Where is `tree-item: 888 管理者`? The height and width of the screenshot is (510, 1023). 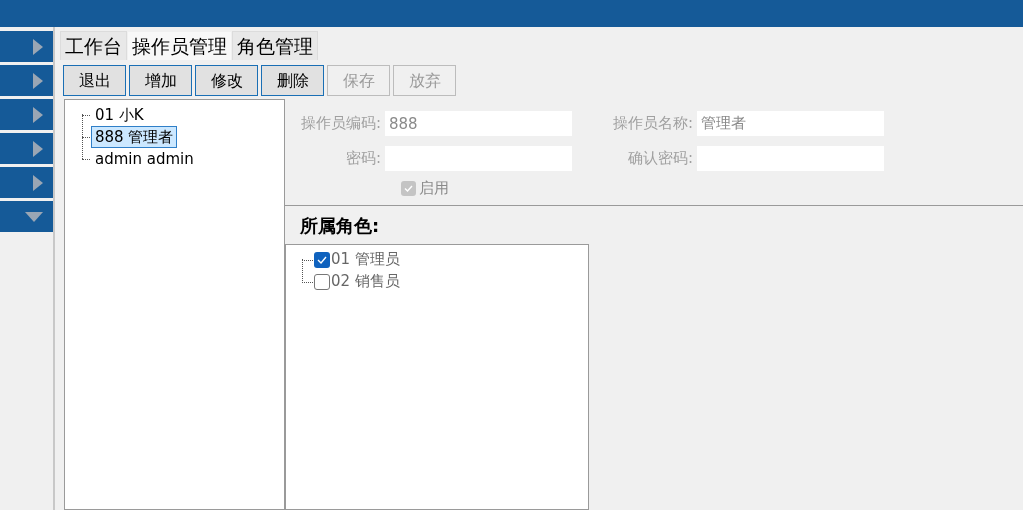
tree-item: 888 管理者 is located at coordinates (134, 137).